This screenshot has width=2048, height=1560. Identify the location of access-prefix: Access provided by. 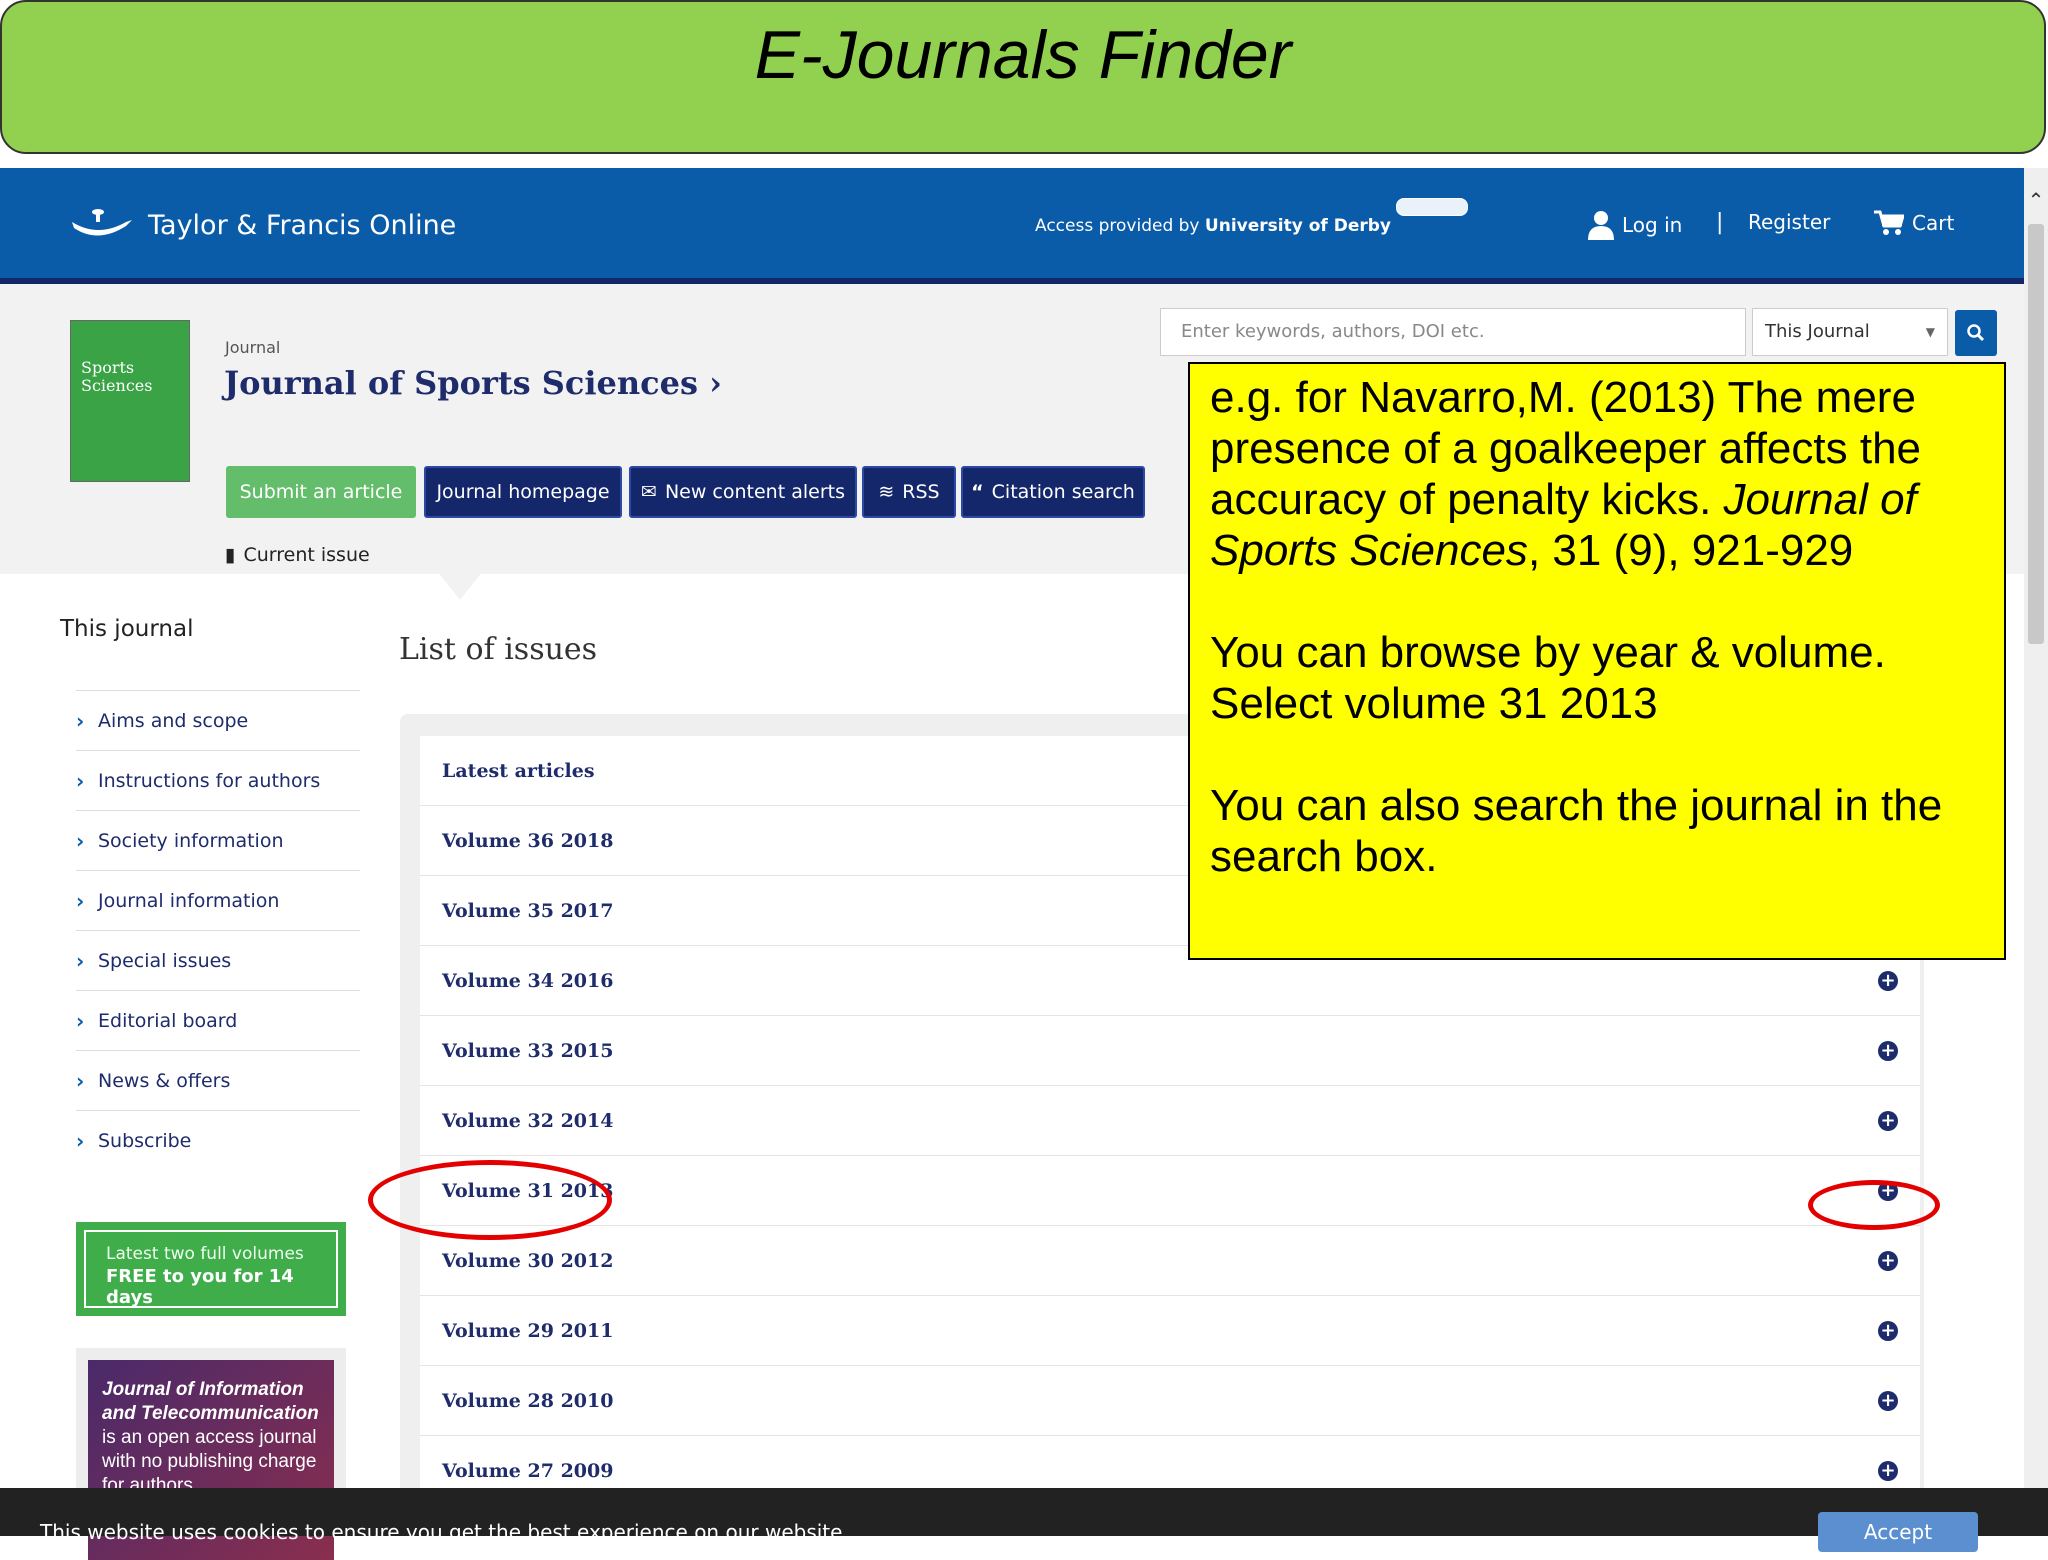
(1117, 226).